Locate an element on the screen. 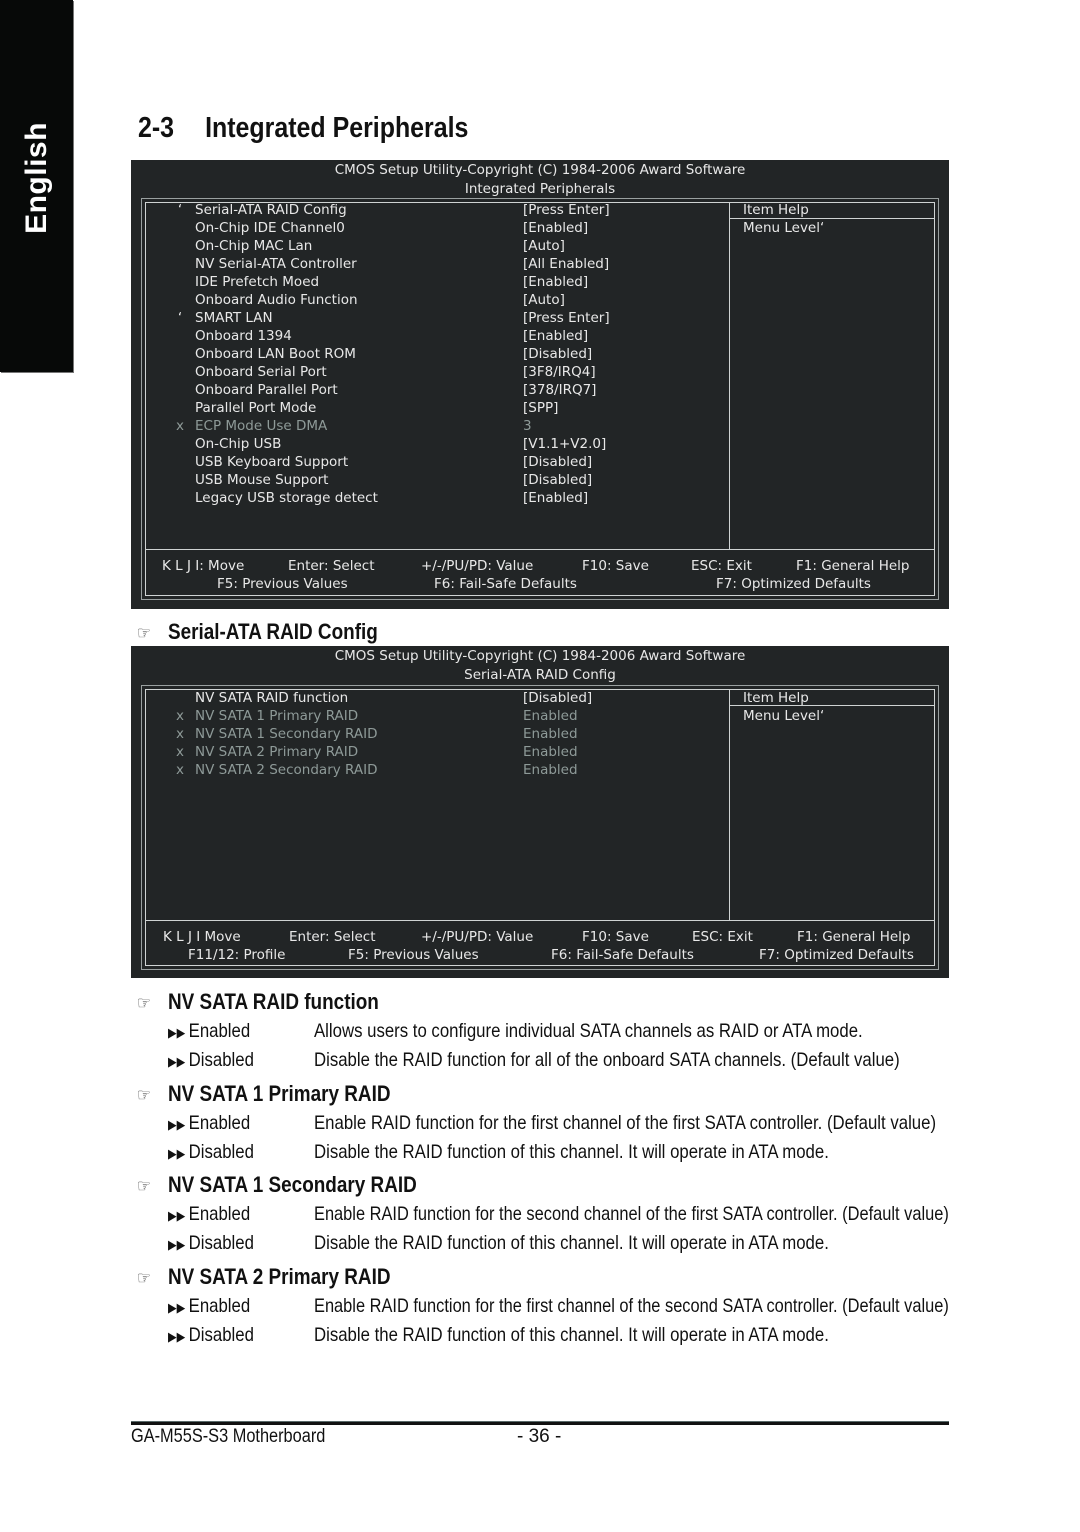  key-hint-exit: ESC: Exit is located at coordinates (722, 937).